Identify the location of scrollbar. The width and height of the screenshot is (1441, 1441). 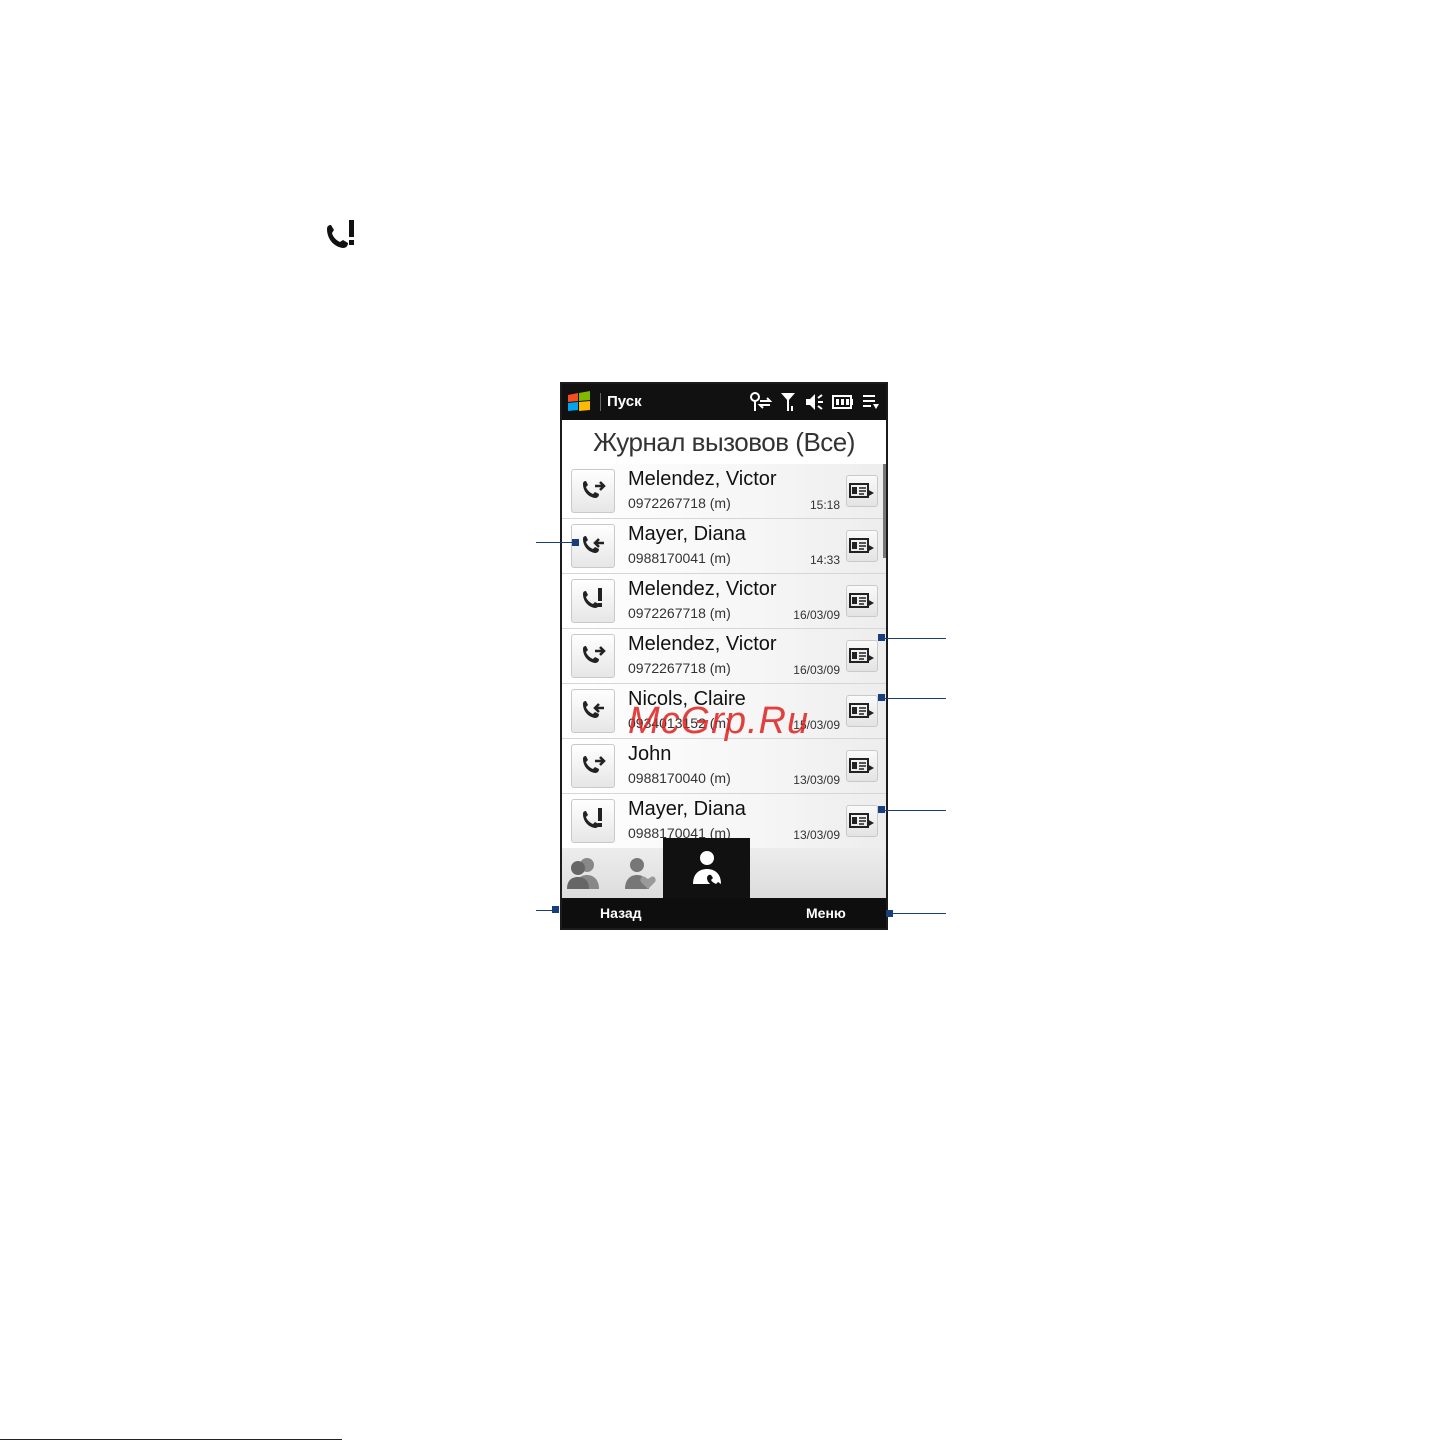
(884, 511).